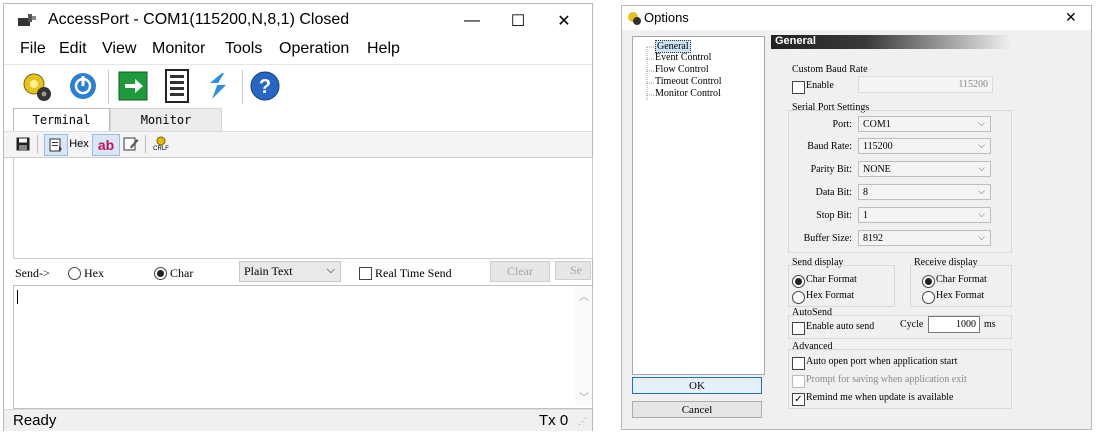 This screenshot has height=442, width=1099. I want to click on scrollbar: ︿ ﹀, so click(583, 346).